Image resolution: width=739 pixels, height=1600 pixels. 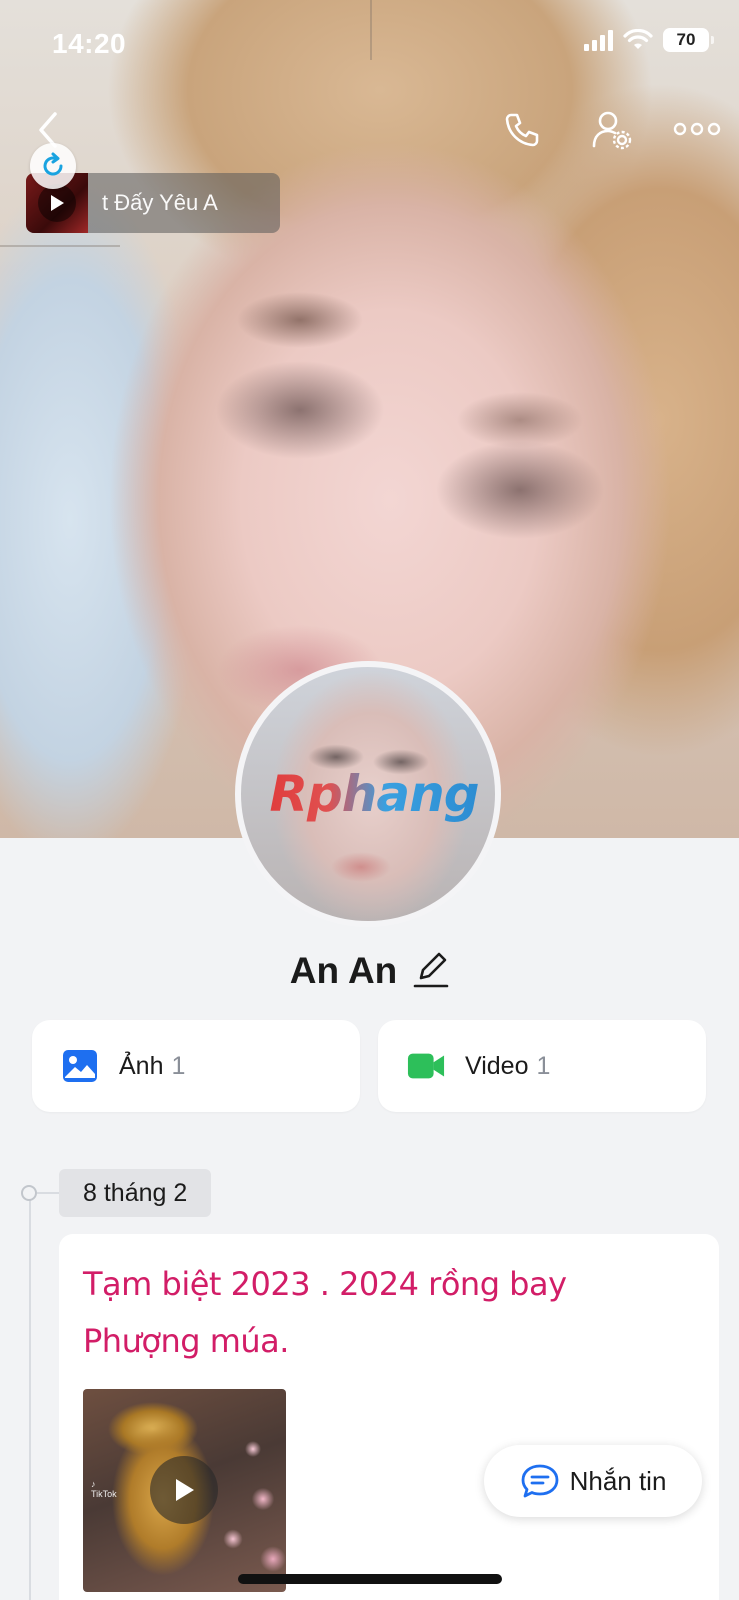 What do you see at coordinates (688, 40) in the screenshot?
I see `battery-icon: 70` at bounding box center [688, 40].